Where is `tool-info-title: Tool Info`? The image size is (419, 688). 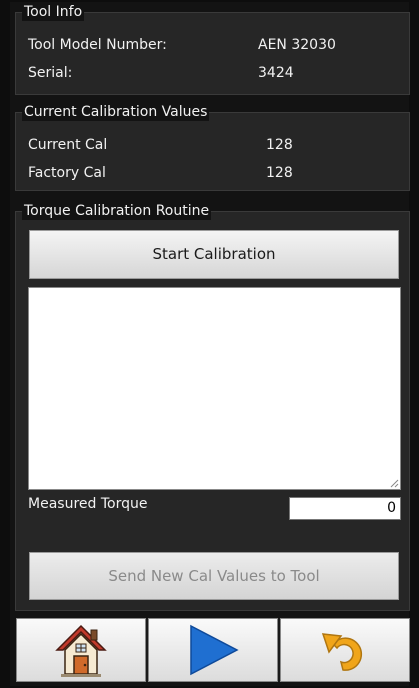 tool-info-title: Tool Info is located at coordinates (53, 12).